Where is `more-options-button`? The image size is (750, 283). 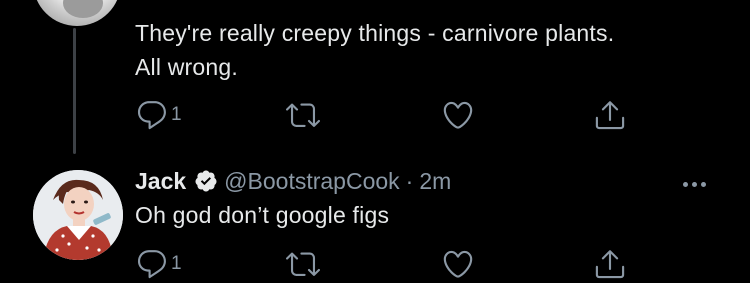 more-options-button is located at coordinates (700, 184).